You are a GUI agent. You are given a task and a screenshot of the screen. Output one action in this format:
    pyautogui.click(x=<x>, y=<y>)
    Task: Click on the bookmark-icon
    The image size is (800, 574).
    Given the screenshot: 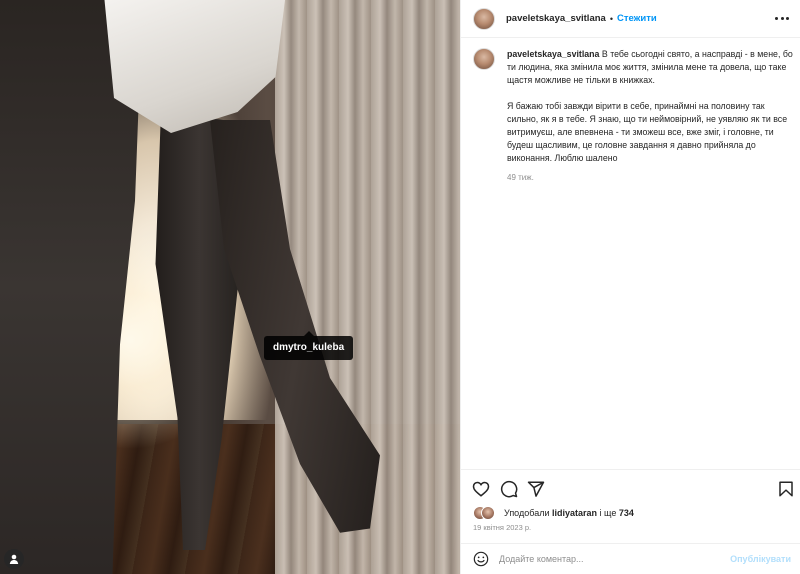 What is the action you would take?
    pyautogui.click(x=786, y=489)
    